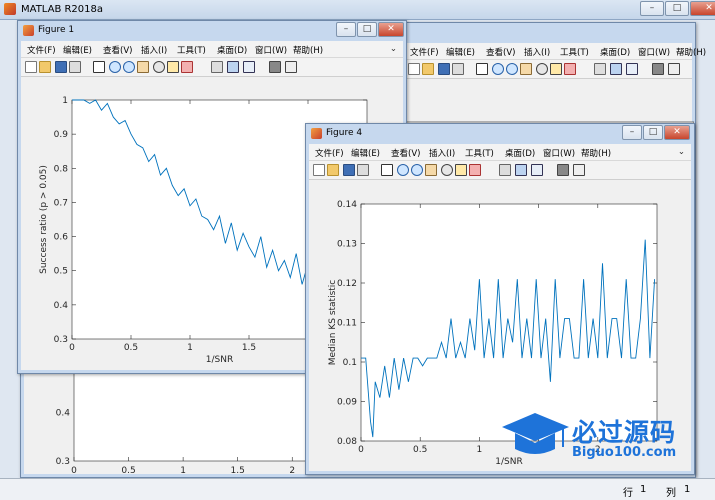 The image size is (715, 500). I want to click on matlab-logo-icon, so click(10, 9).